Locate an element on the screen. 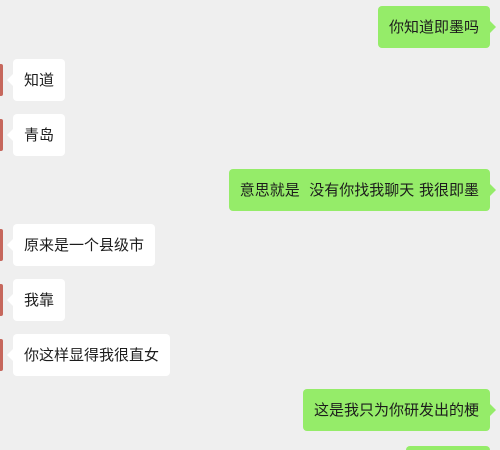  message-row-received: 你这样显得我很直女 is located at coordinates (250, 355).